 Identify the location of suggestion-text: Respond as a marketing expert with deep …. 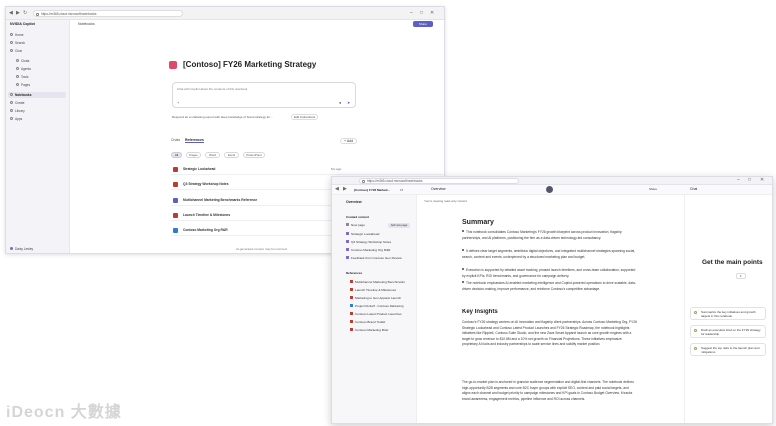
(222, 117).